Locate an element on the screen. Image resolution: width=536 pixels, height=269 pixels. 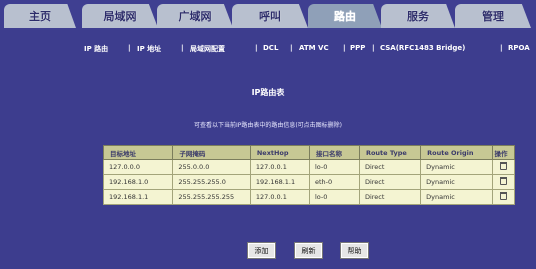
page-title: IP路由表 is located at coordinates (268, 92).